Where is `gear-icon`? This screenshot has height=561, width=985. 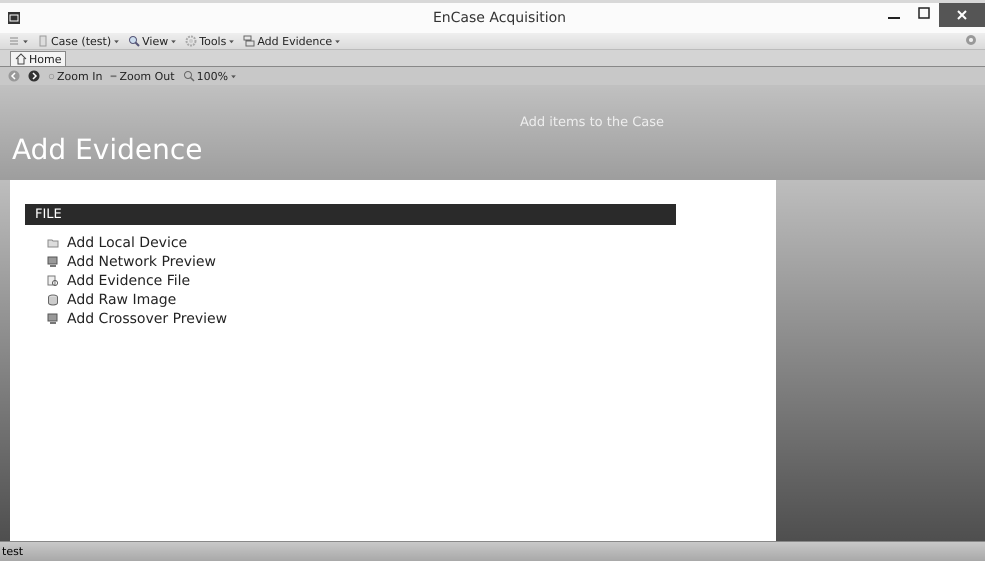 gear-icon is located at coordinates (191, 41).